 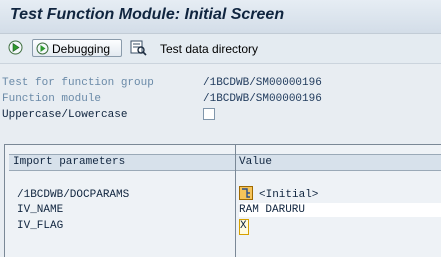 What do you see at coordinates (69, 162) in the screenshot?
I see `header-import-parameters: Import parameters` at bounding box center [69, 162].